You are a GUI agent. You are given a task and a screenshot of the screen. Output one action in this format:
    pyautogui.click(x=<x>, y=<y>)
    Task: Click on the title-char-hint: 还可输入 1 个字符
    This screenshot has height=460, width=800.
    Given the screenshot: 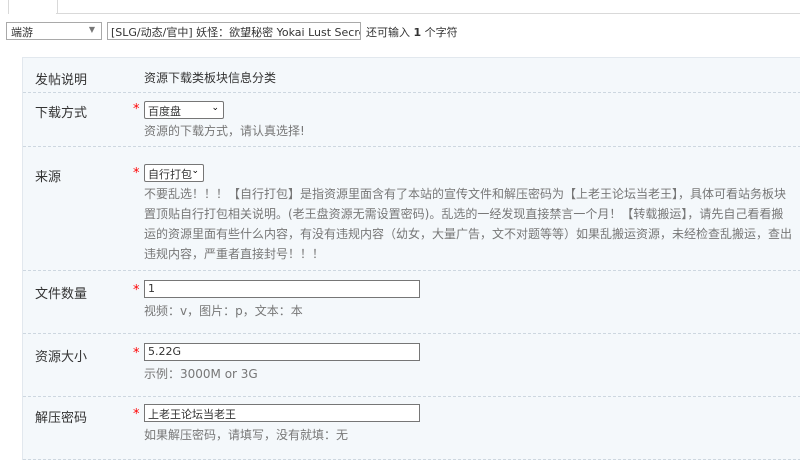 What is the action you would take?
    pyautogui.click(x=412, y=32)
    